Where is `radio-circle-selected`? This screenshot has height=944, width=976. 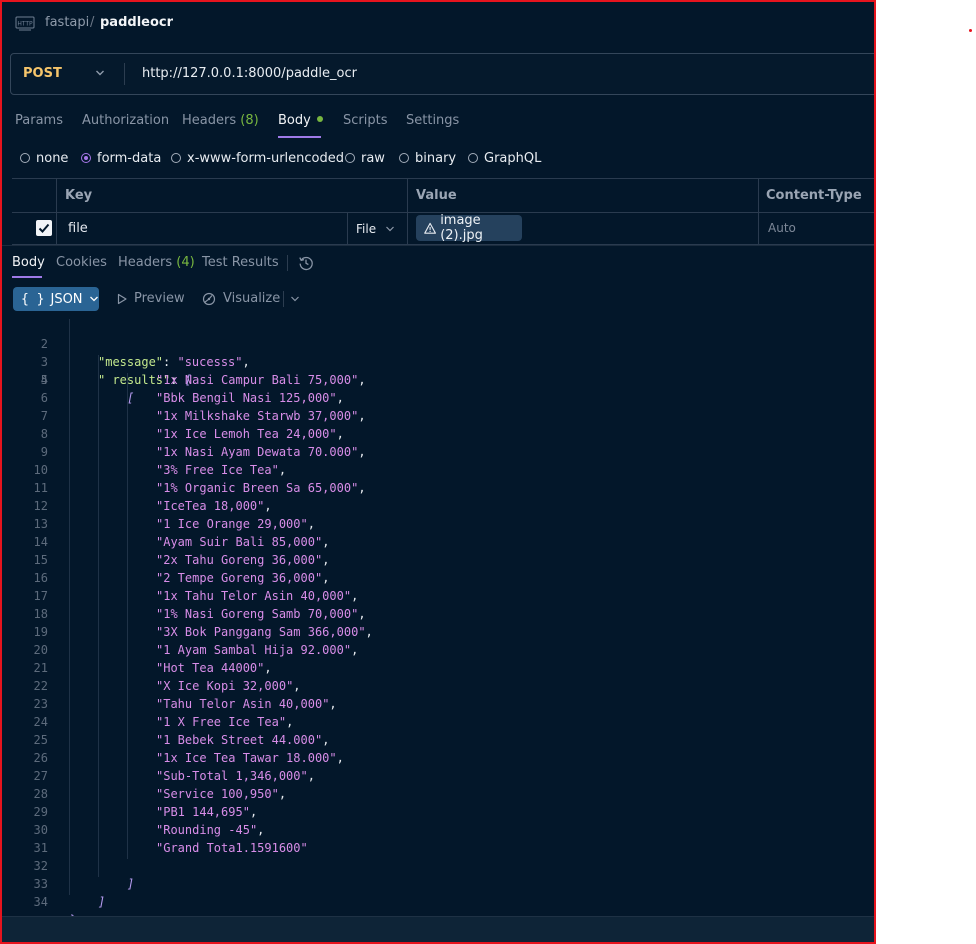 radio-circle-selected is located at coordinates (86, 158).